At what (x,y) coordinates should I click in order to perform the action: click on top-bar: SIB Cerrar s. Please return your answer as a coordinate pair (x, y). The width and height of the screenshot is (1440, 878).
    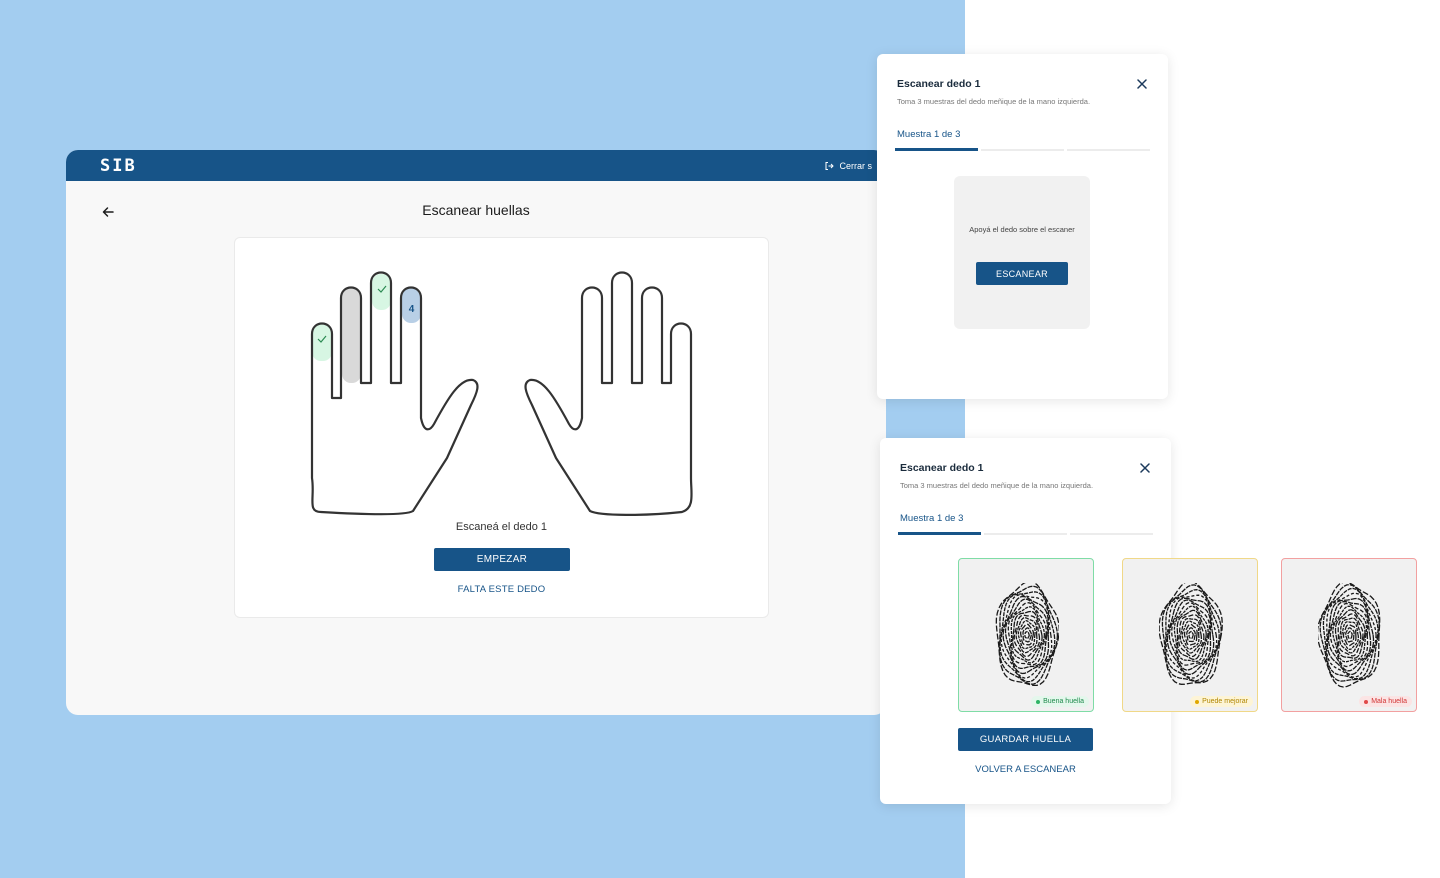
    Looking at the image, I should click on (476, 165).